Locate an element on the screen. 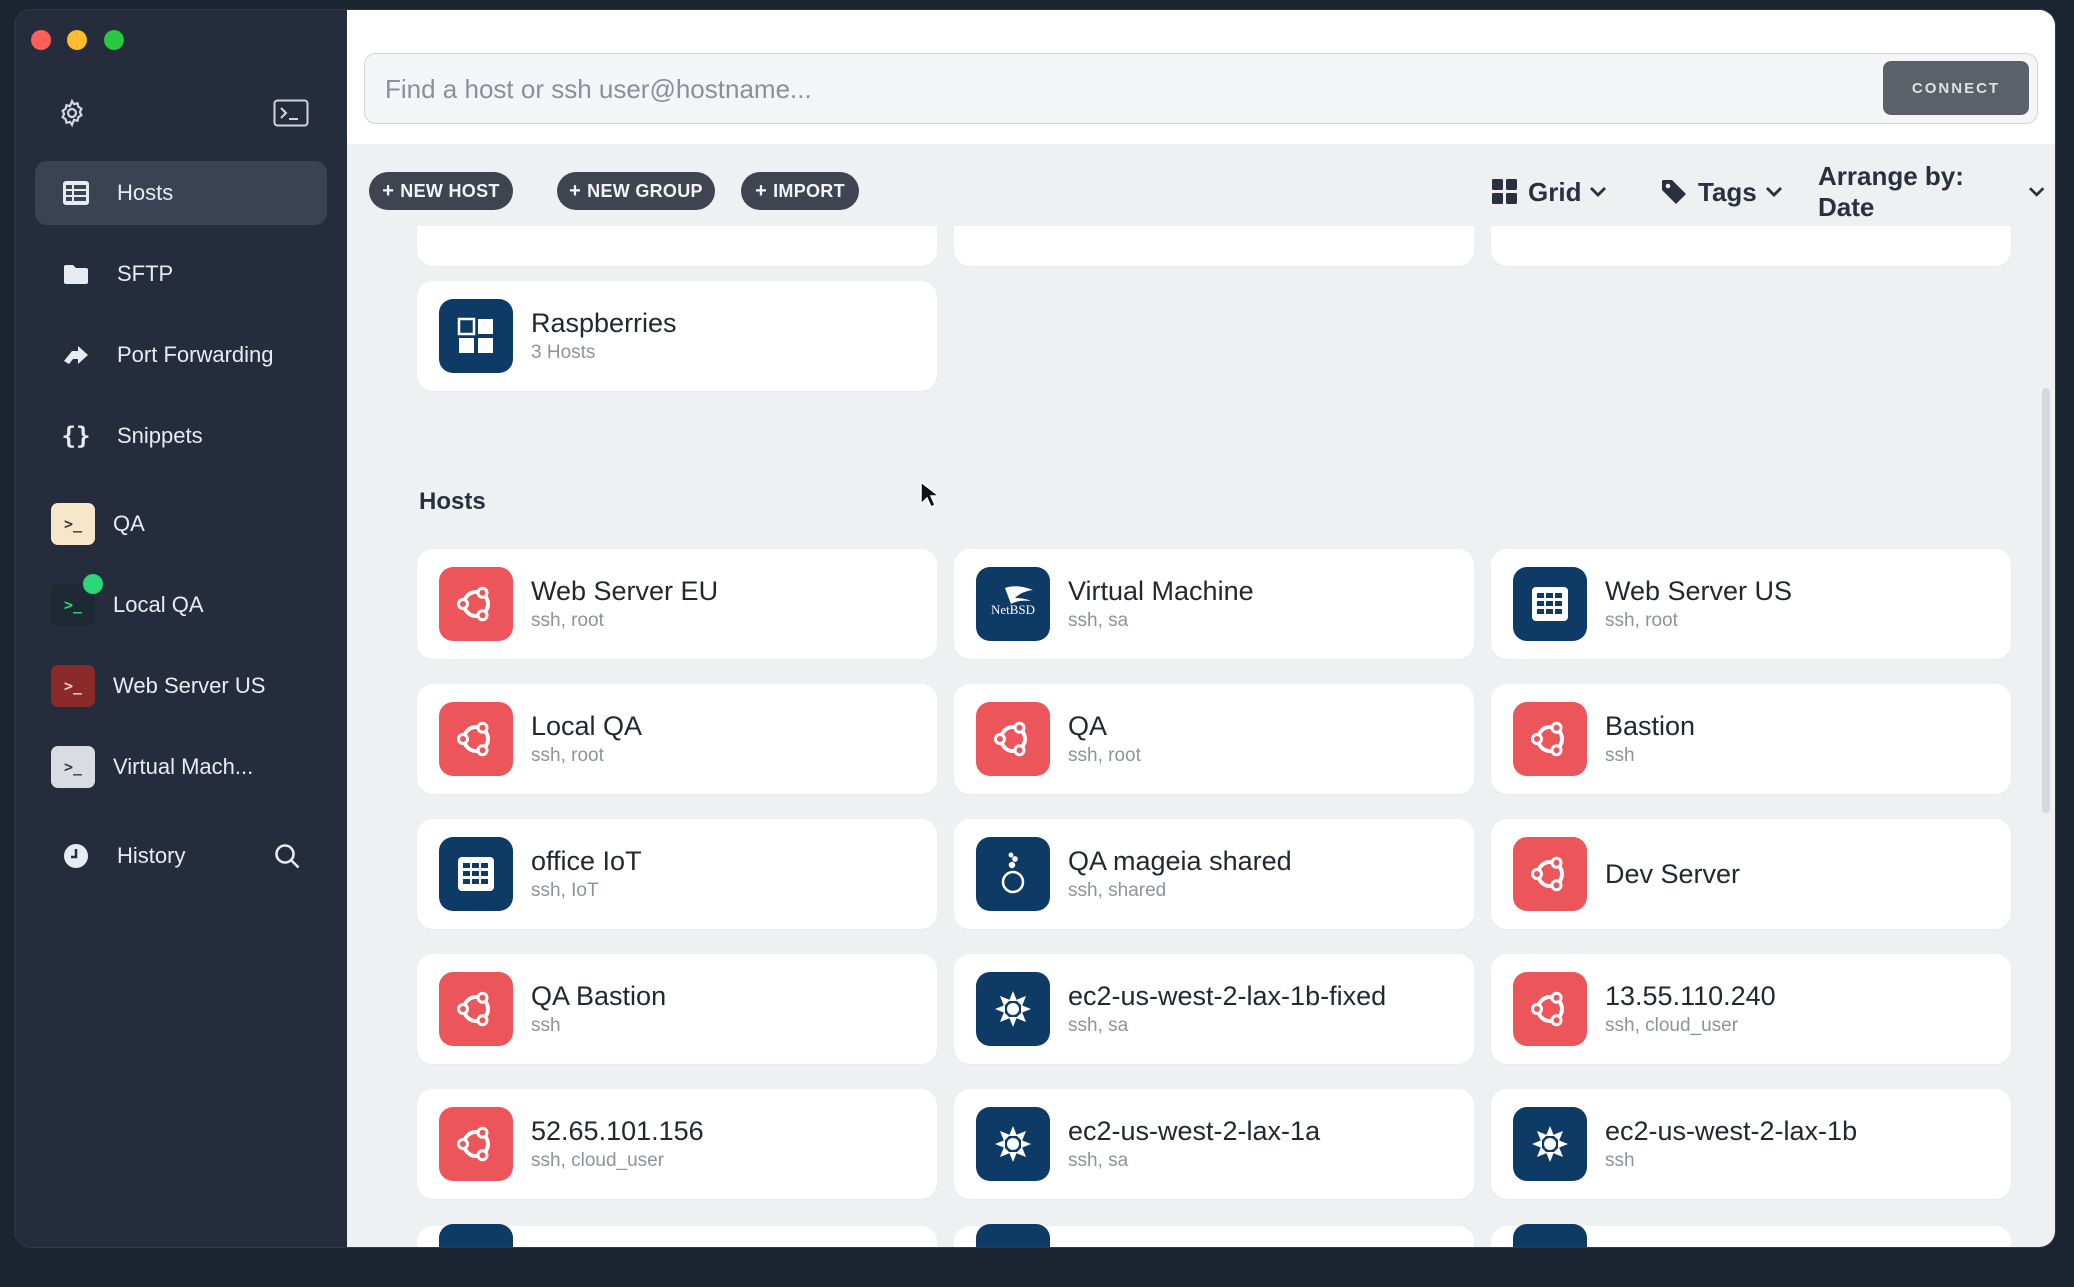  sidebar-item-port-forwarding: Port Forwarding is located at coordinates (181, 355).